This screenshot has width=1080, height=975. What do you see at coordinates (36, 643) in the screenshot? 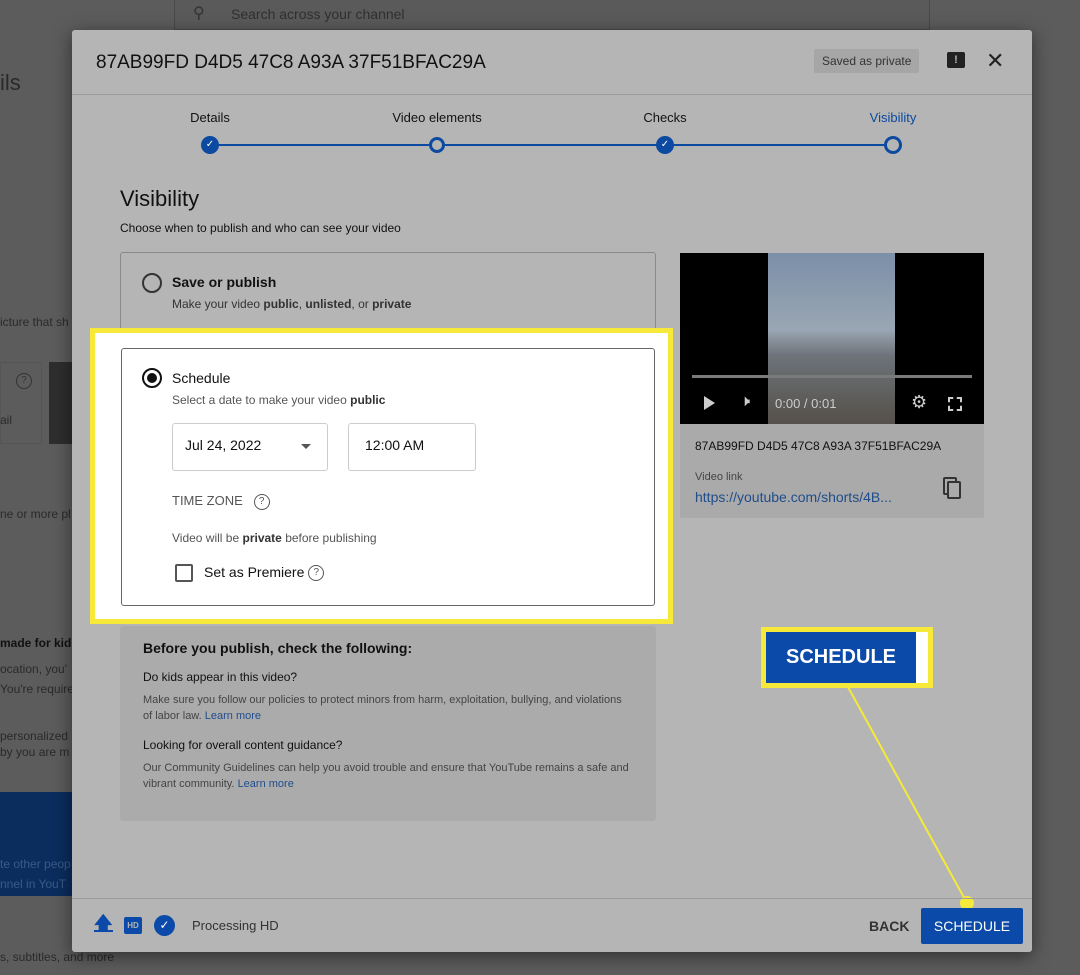
I see `bg-fragment: made for kid` at bounding box center [36, 643].